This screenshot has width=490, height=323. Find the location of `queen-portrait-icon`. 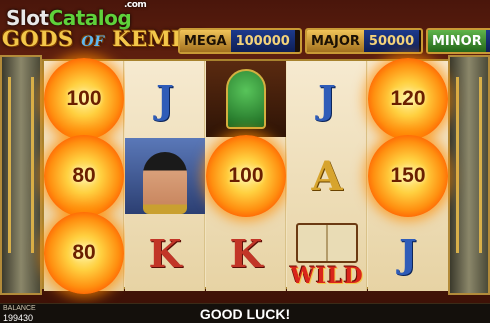

queen-portrait-icon is located at coordinates (165, 176).